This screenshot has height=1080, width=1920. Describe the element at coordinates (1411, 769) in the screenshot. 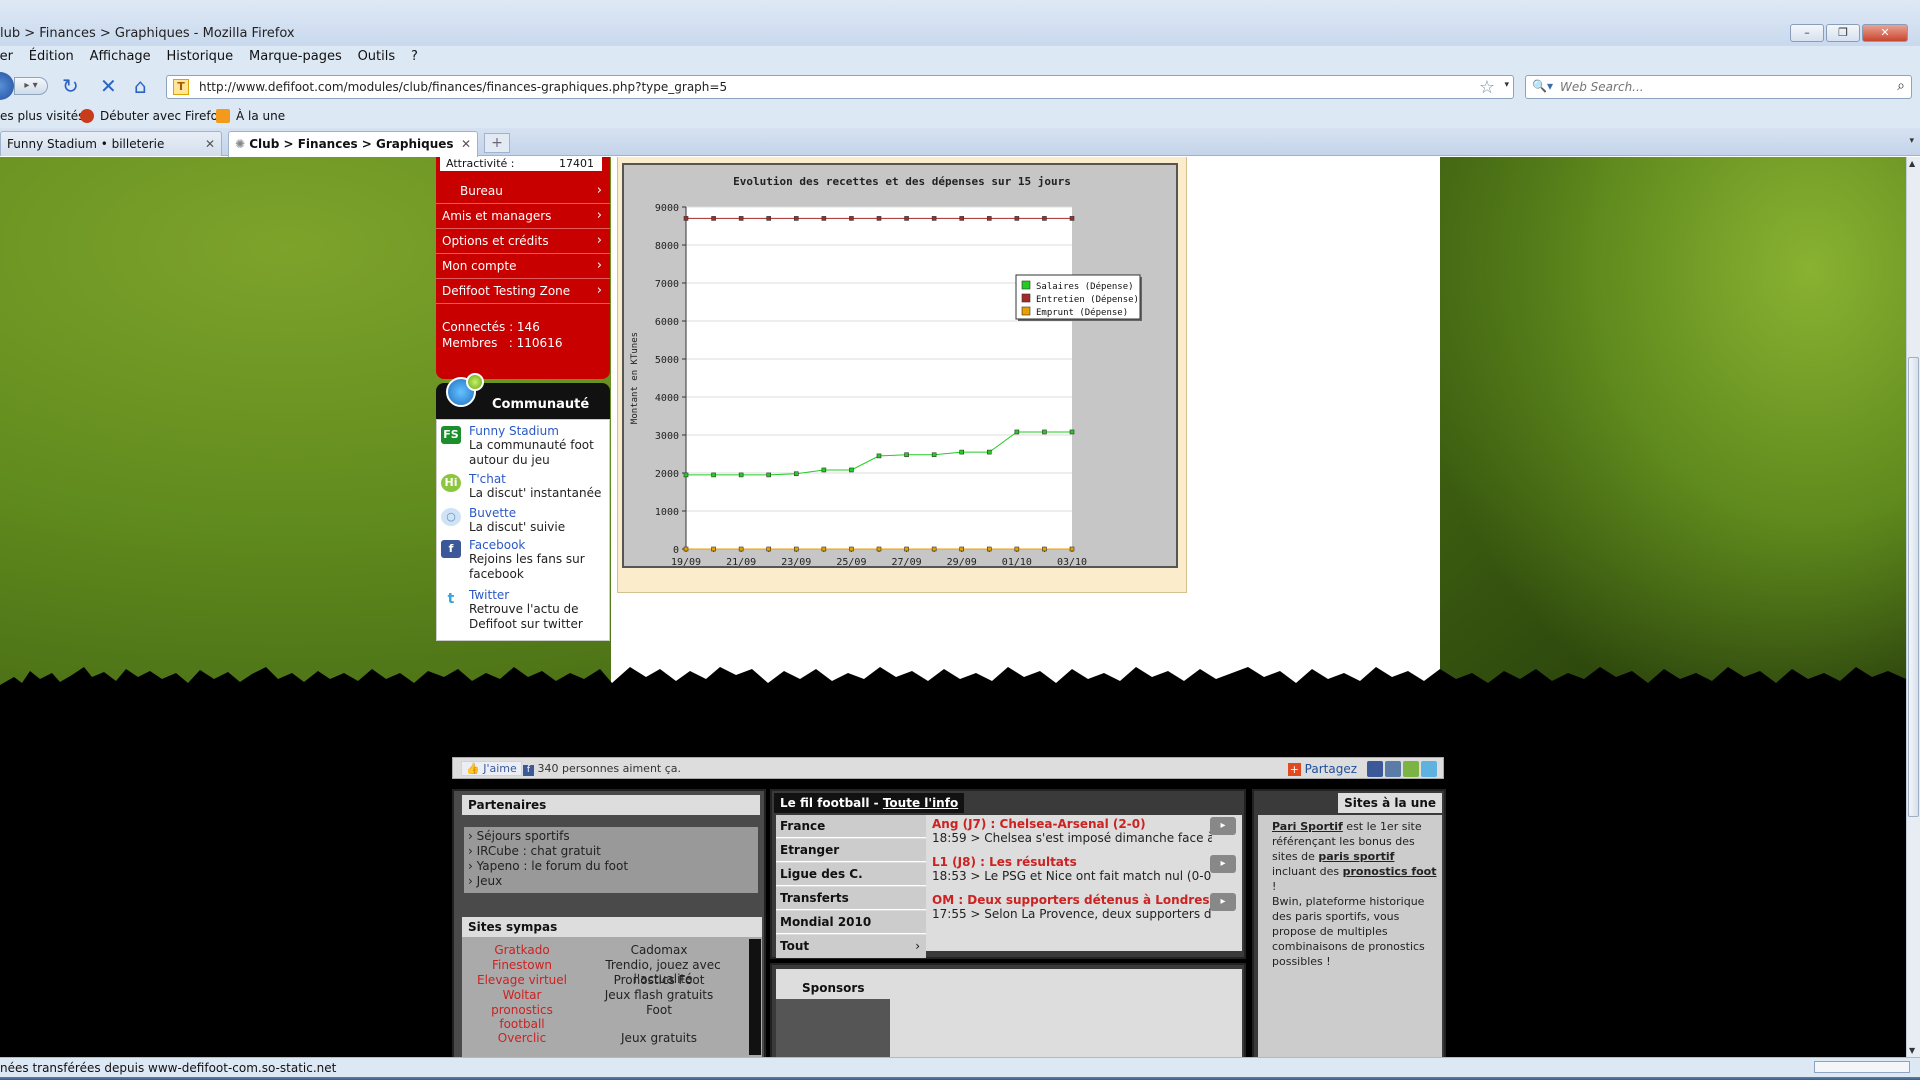

I see `delicious-icon` at that location.